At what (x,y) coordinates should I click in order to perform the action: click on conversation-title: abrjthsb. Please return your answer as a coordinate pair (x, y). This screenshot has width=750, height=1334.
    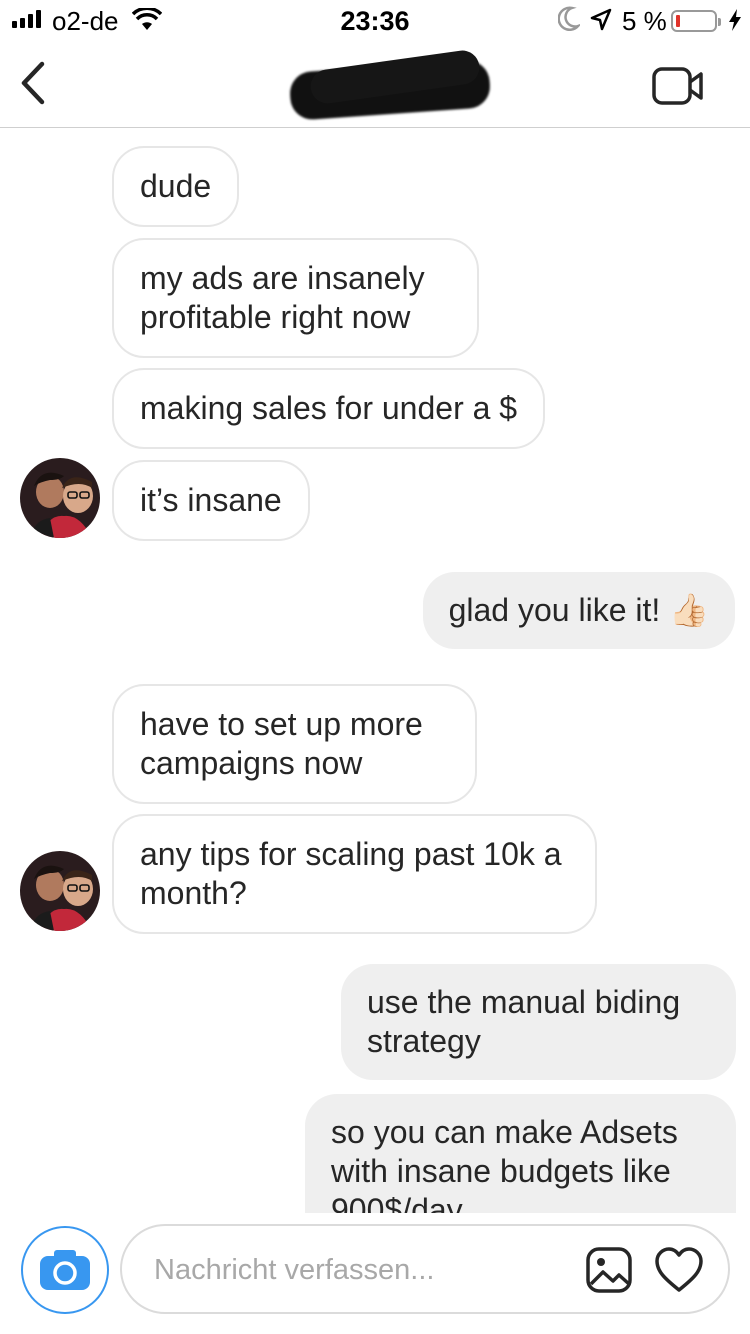
    Looking at the image, I should click on (394, 89).